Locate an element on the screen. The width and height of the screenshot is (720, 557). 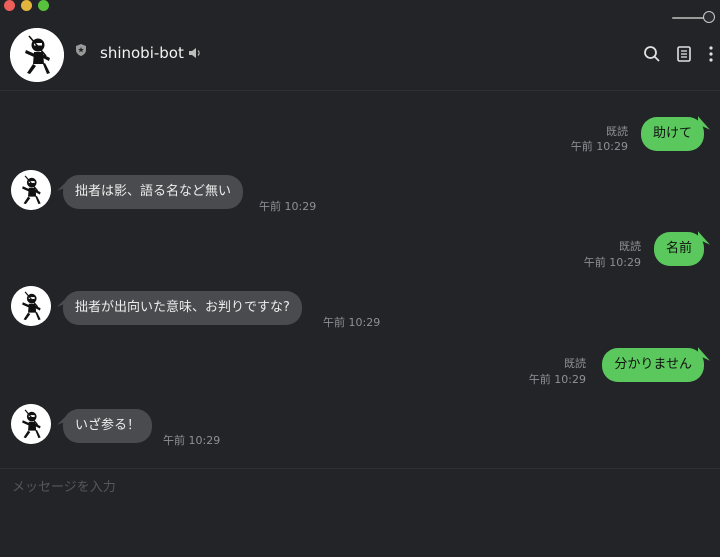
window-controls is located at coordinates (26, 5).